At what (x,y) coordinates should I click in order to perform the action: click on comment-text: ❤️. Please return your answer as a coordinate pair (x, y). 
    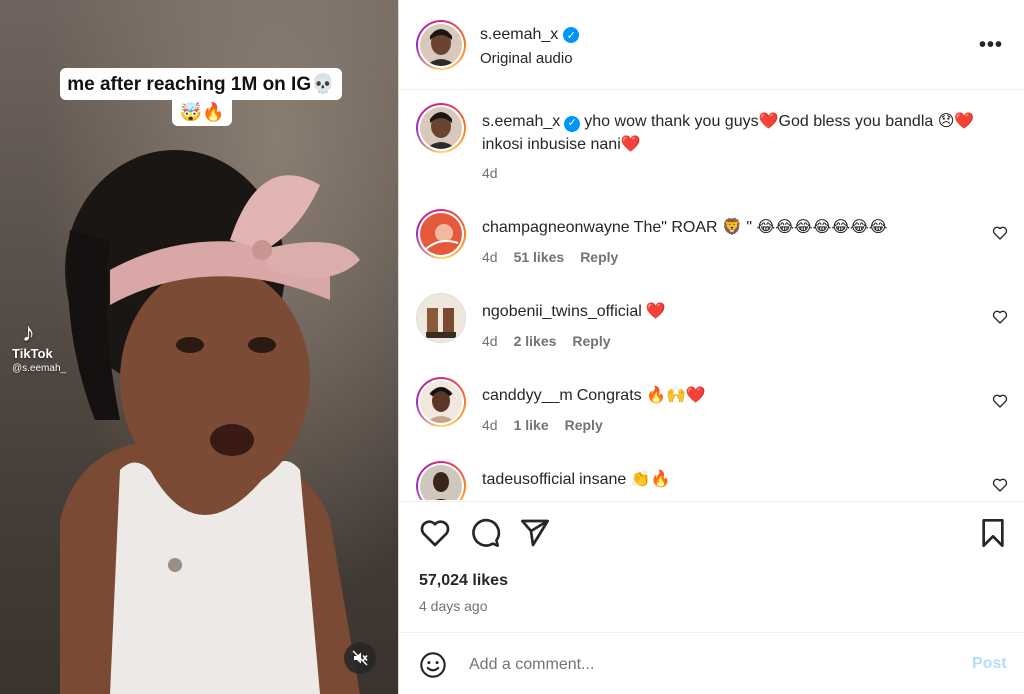
    Looking at the image, I should click on (655, 311).